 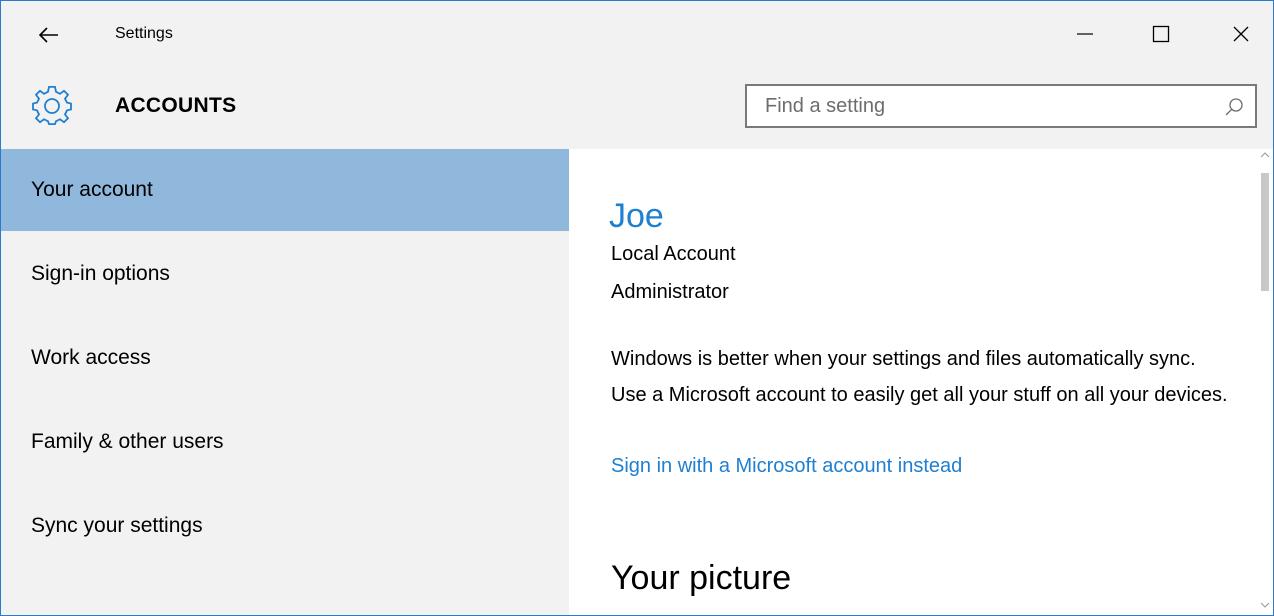 What do you see at coordinates (786, 466) in the screenshot?
I see `microsoft-account-link: Sign in with a Microsoft account instead` at bounding box center [786, 466].